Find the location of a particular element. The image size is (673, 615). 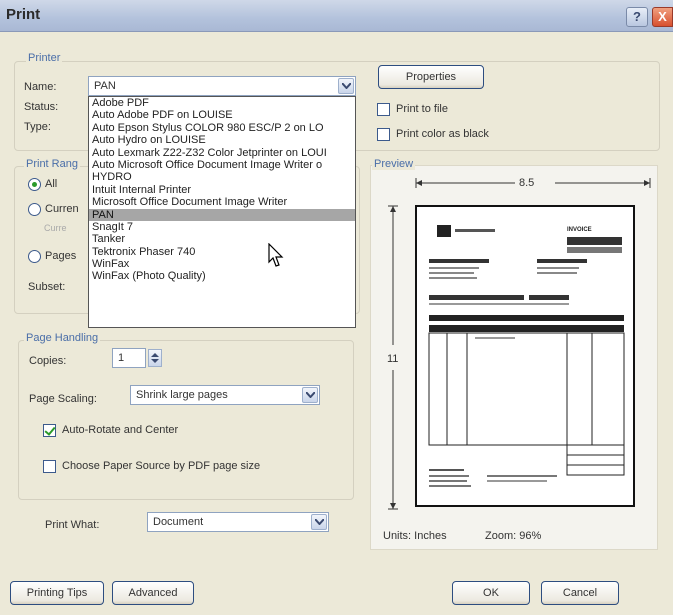

list-item: WinFax (Photo Quality) is located at coordinates (222, 276).